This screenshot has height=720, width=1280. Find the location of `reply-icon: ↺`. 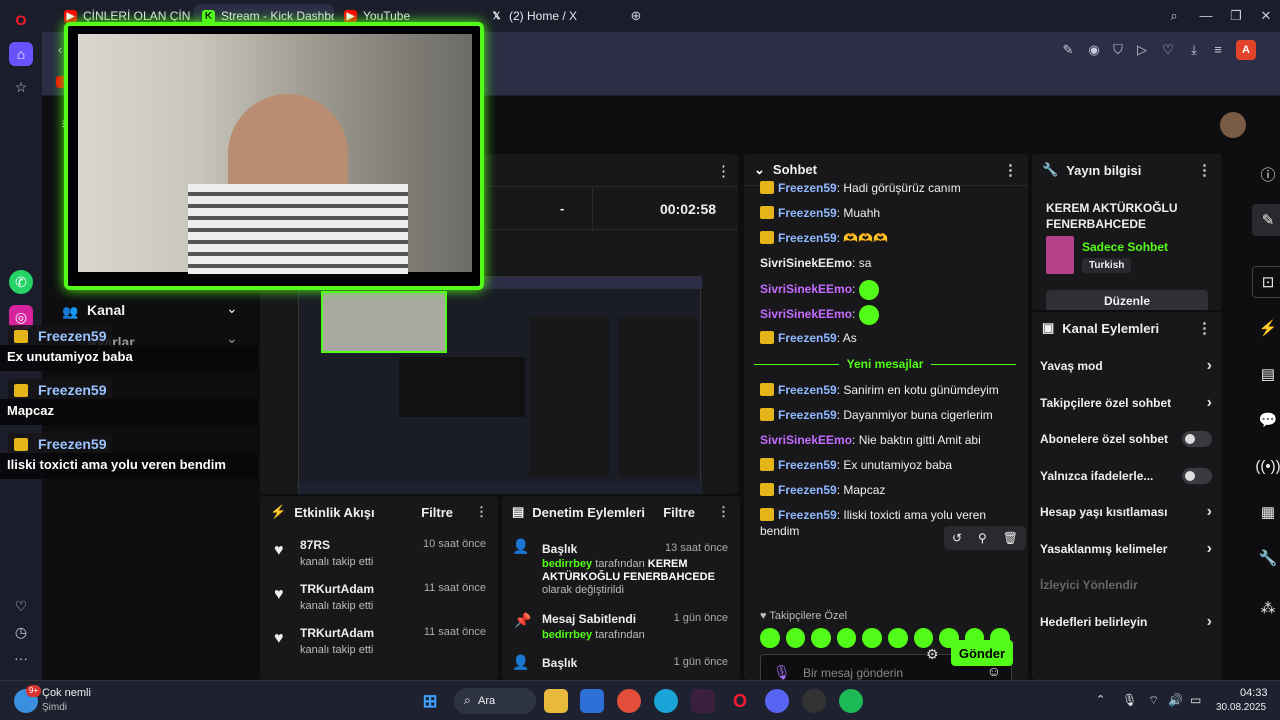

reply-icon: ↺ is located at coordinates (957, 538).